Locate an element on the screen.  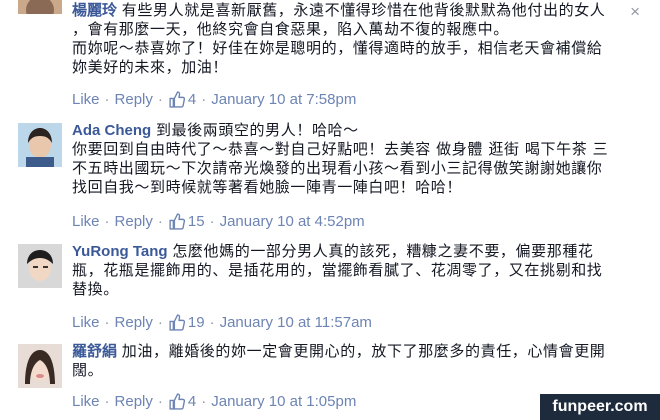
comment-author: YuRong Tang is located at coordinates (120, 251).